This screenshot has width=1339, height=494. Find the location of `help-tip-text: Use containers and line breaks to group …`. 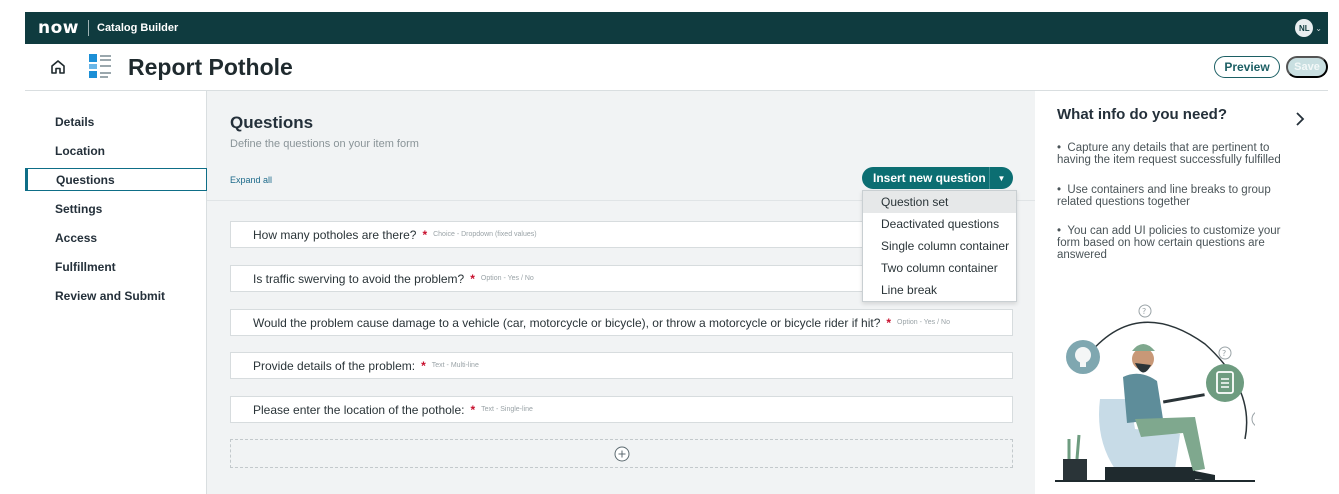

help-tip-text: Use containers and line breaks to group … is located at coordinates (1164, 196).